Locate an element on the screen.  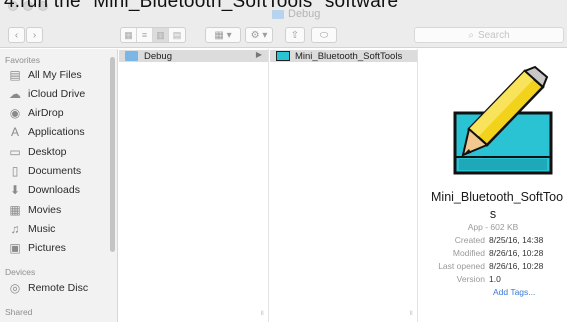
cover-flow-button: ▤ is located at coordinates (177, 35).